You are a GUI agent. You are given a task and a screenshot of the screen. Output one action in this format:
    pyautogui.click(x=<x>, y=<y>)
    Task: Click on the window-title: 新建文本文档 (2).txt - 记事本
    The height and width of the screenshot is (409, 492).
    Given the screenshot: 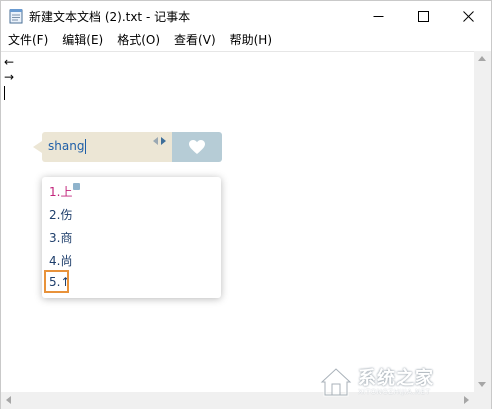 What is the action you would take?
    pyautogui.click(x=110, y=17)
    